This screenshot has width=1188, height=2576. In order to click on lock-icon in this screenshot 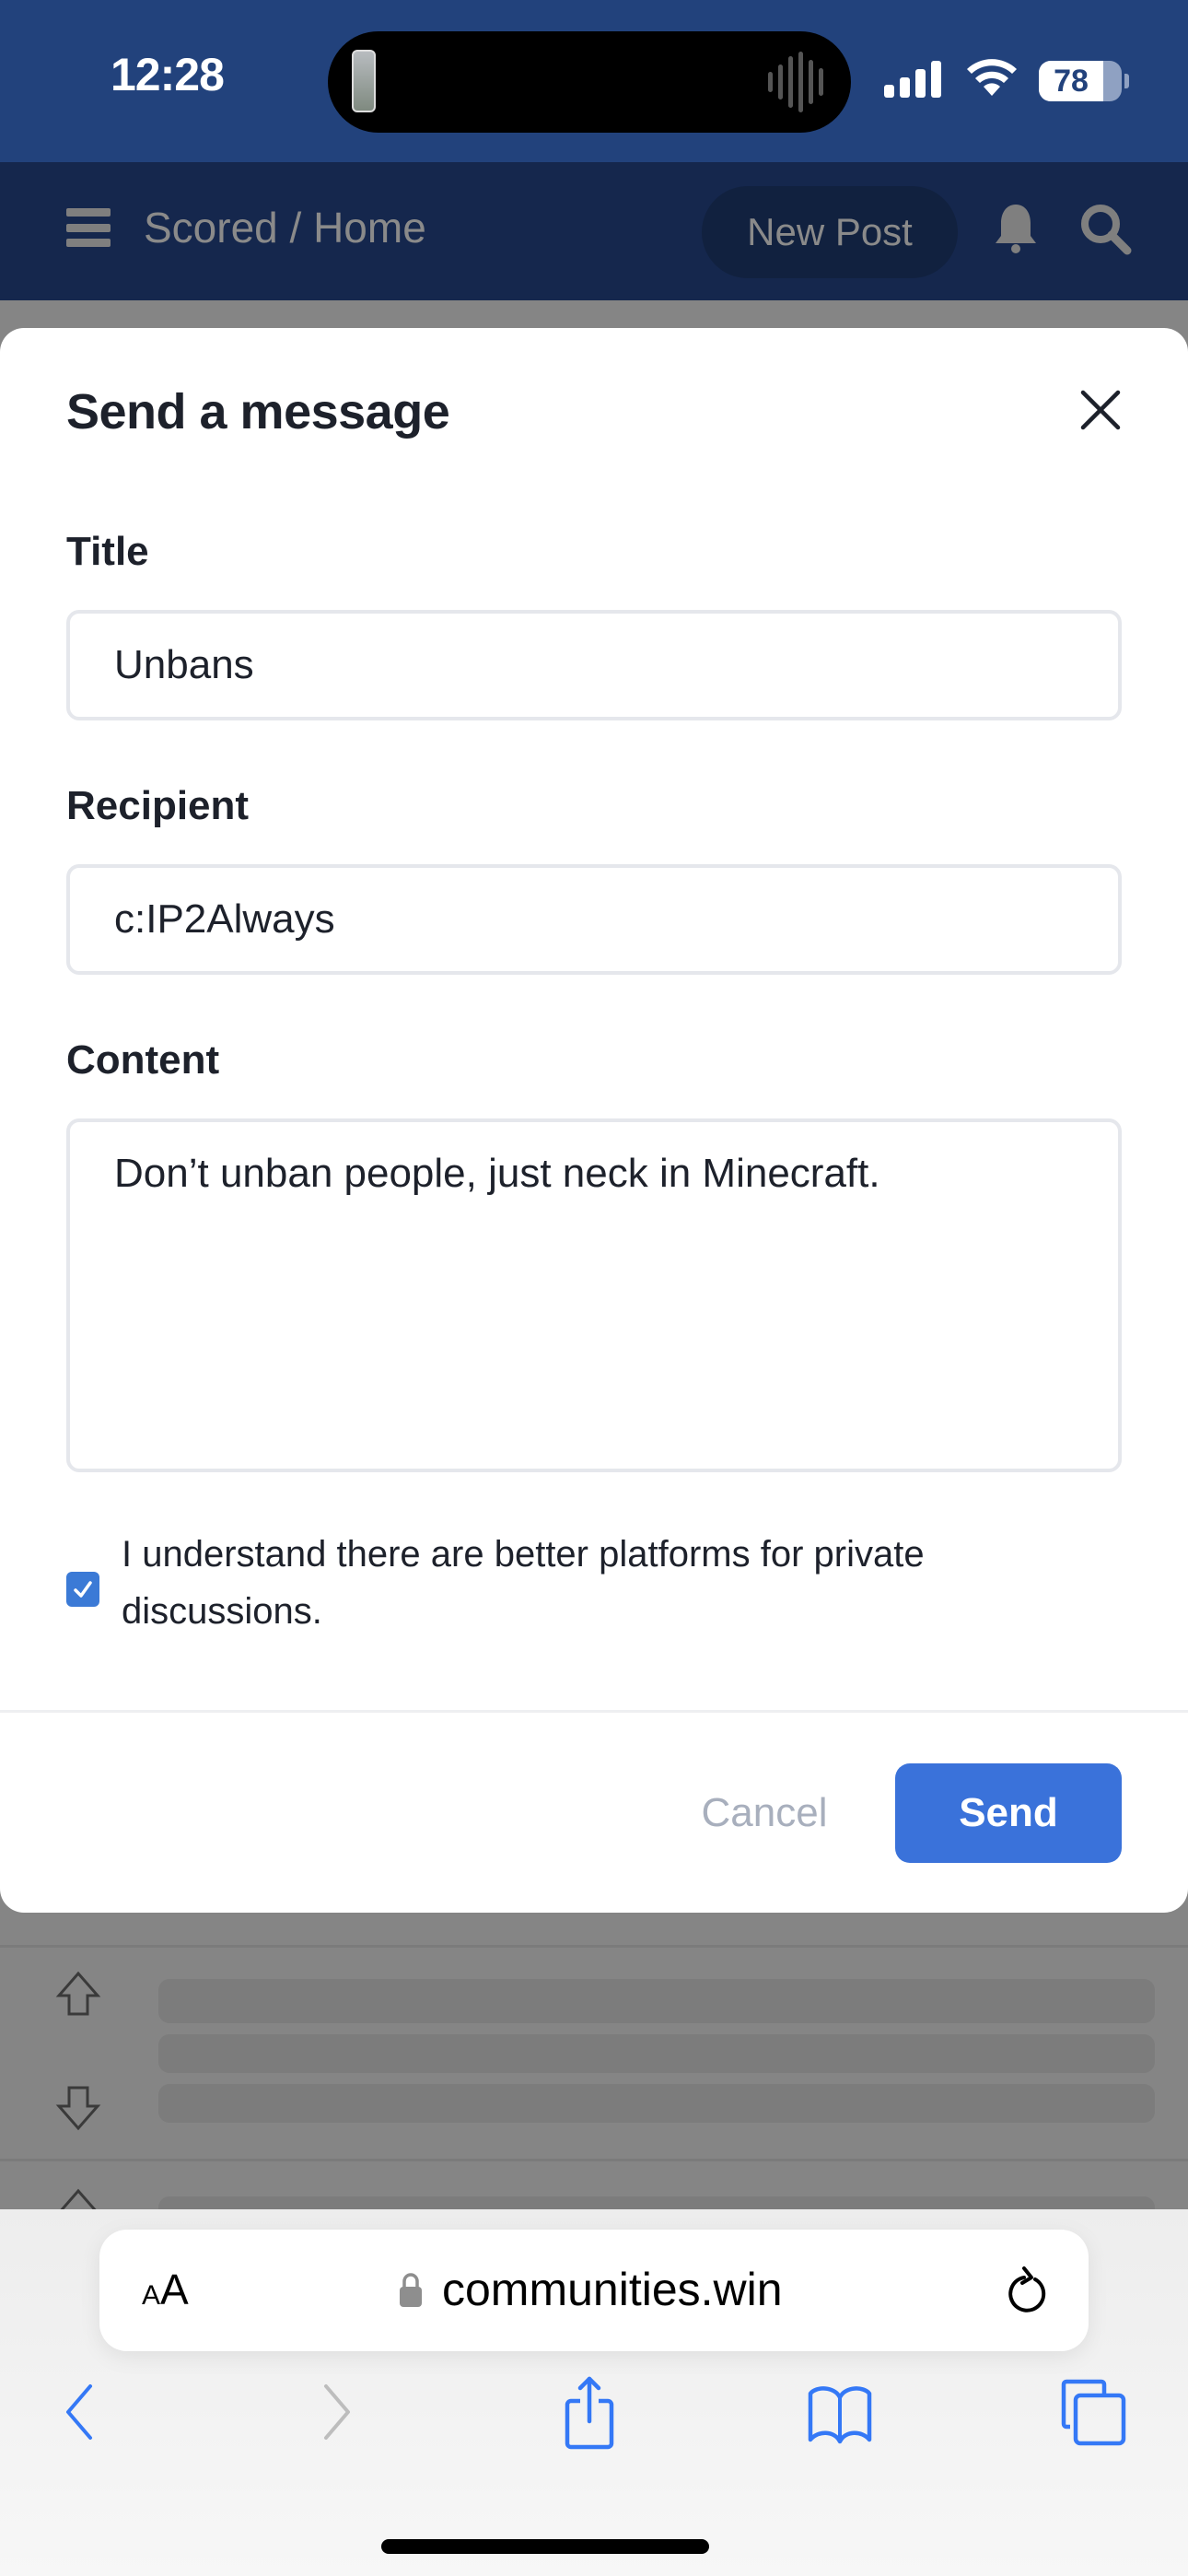, I will do `click(411, 2290)`.